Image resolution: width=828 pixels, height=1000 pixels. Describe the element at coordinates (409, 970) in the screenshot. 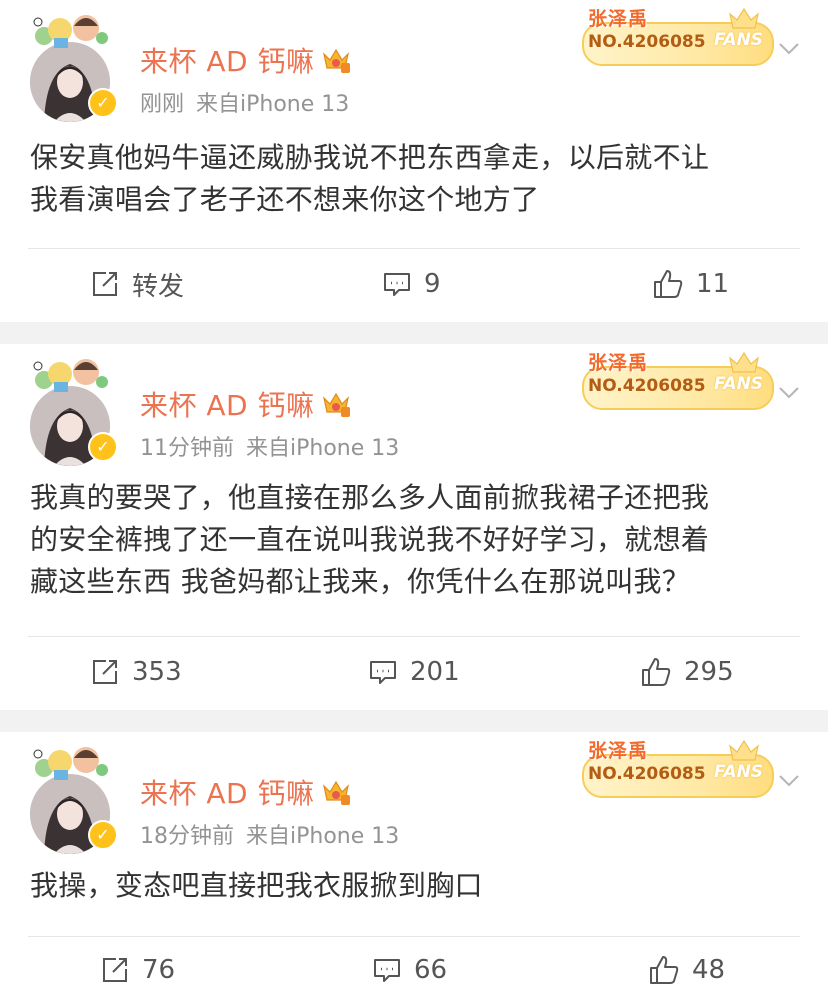

I see `comment-button: 66` at that location.